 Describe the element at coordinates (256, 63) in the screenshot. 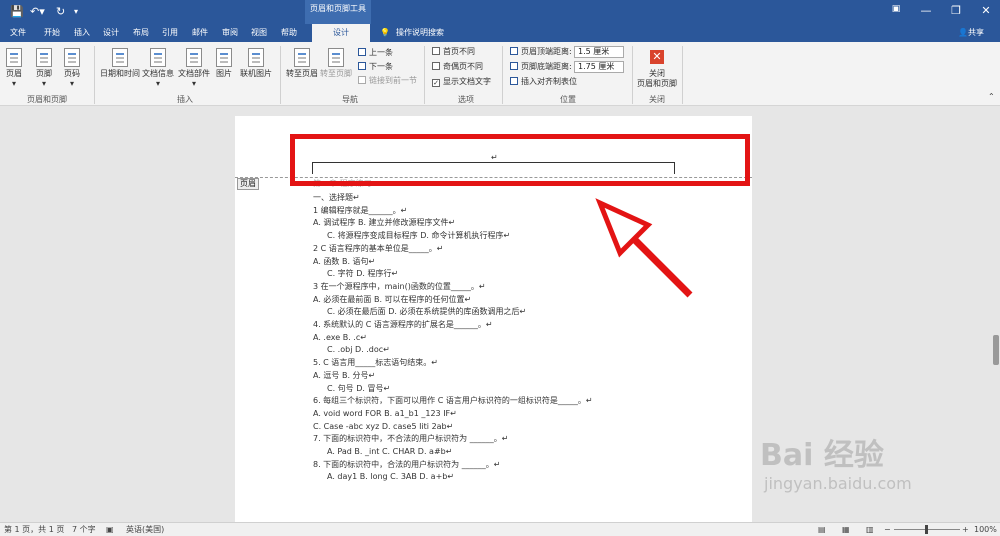

I see `online-picture-button: 联机图片` at that location.